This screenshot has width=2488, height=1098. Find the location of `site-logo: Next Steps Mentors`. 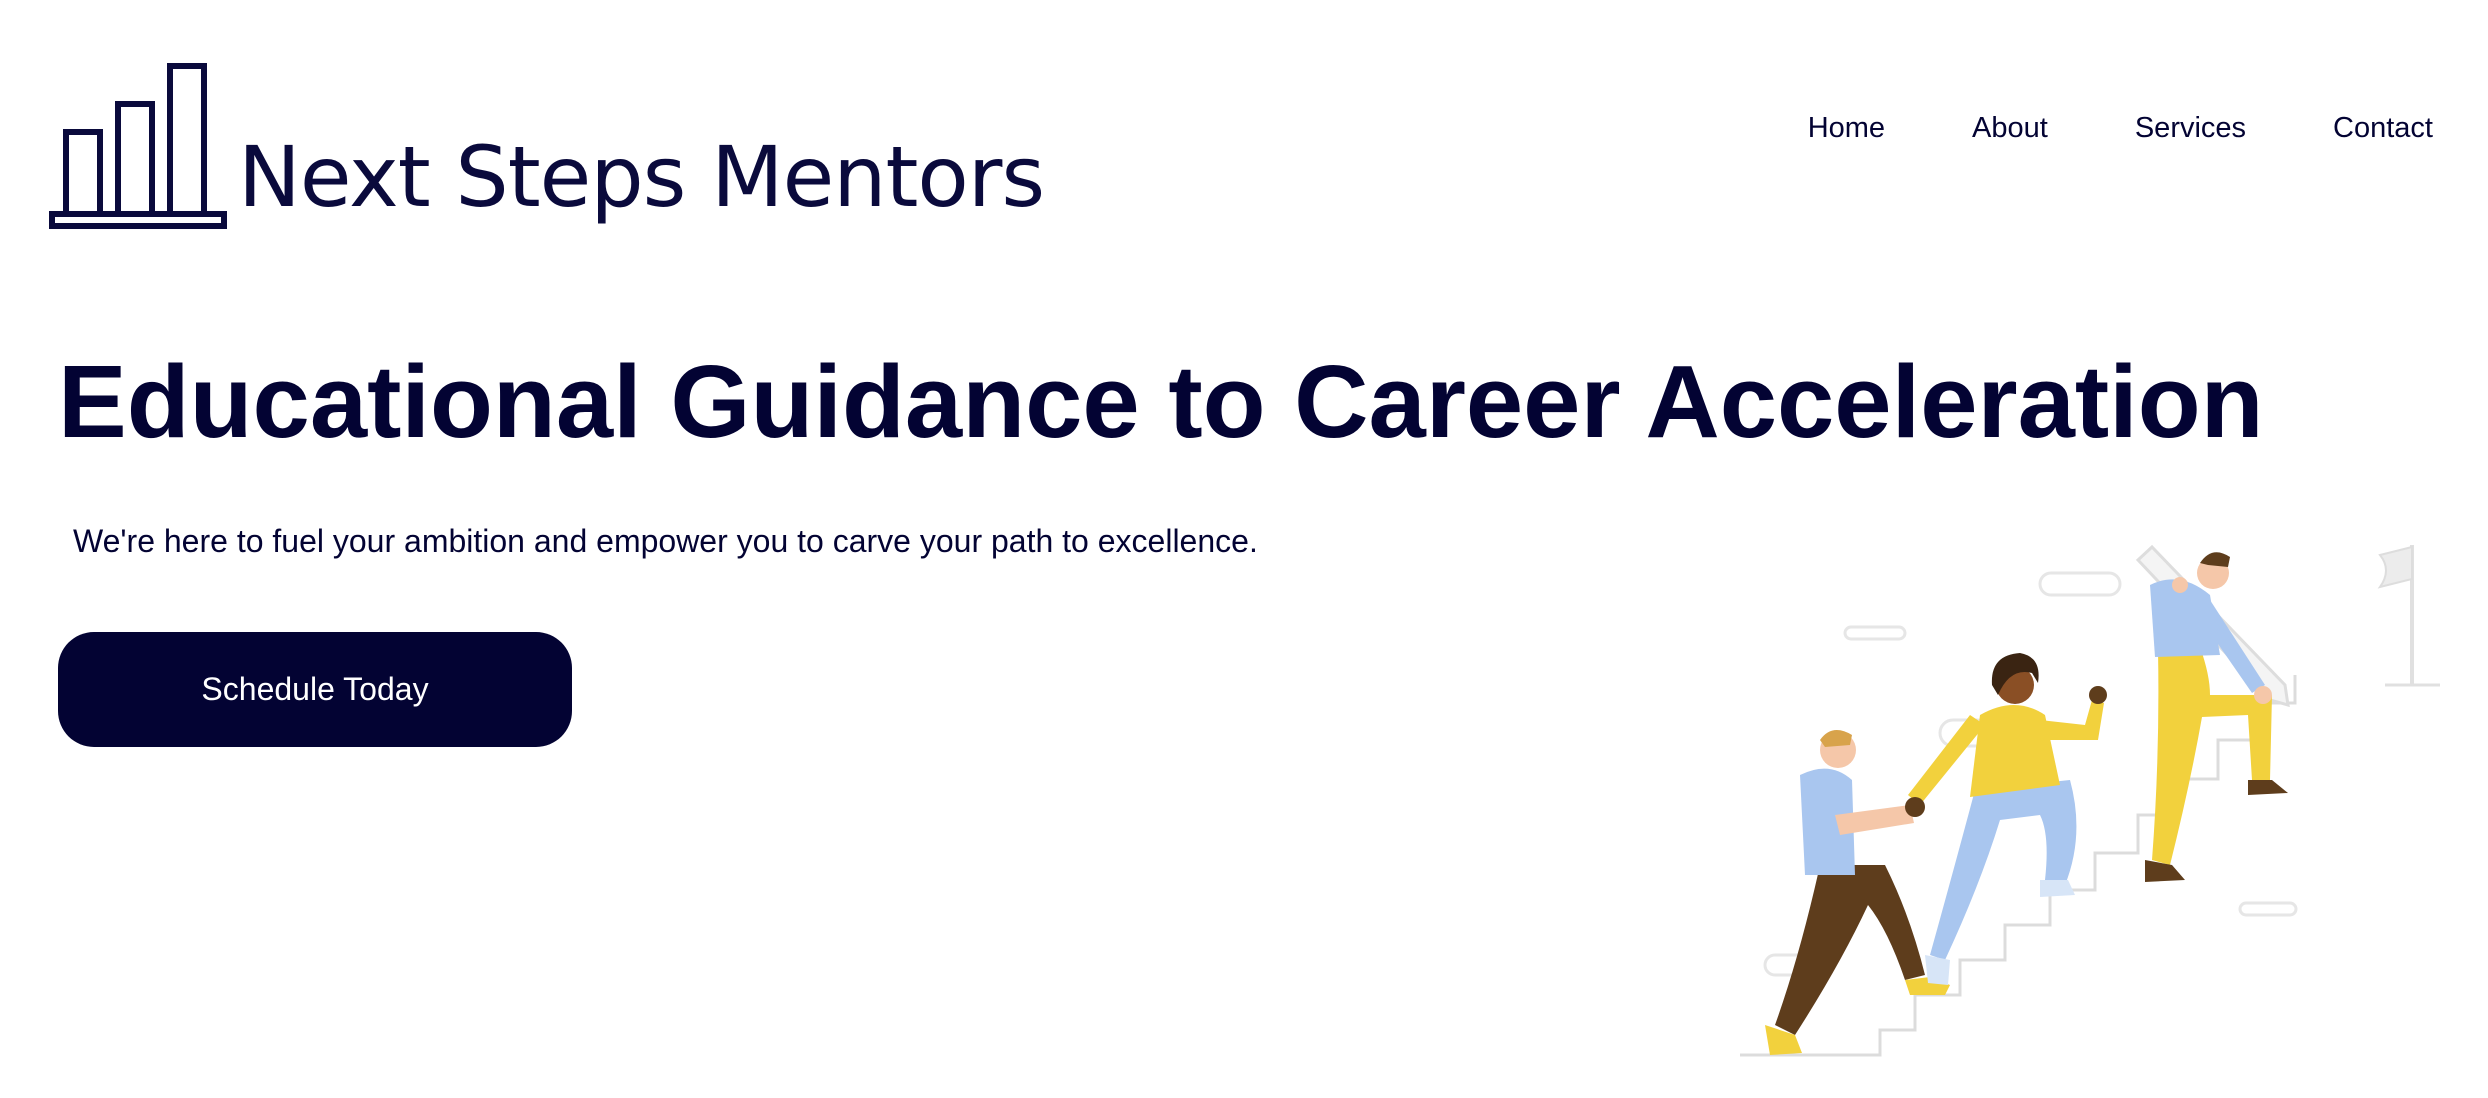

site-logo: Next Steps Mentors is located at coordinates (546, 150).